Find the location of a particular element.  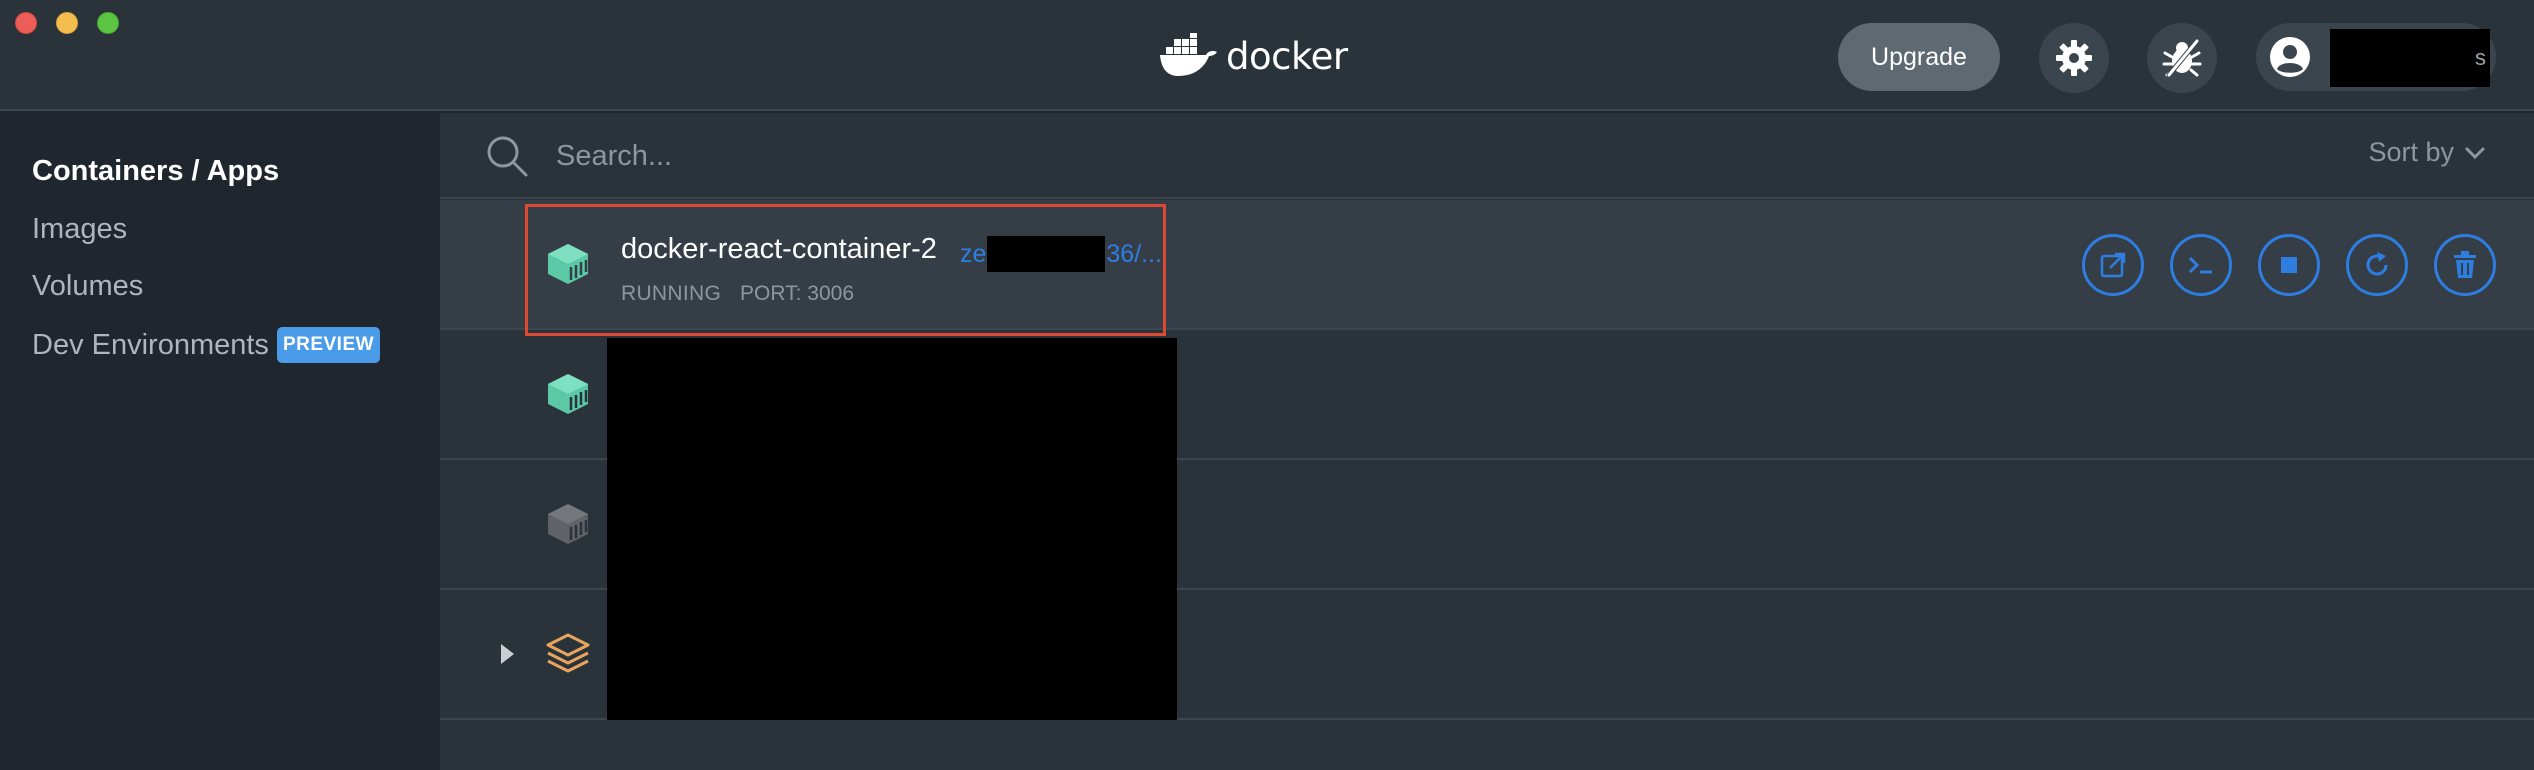

bug-icon is located at coordinates (2182, 58).